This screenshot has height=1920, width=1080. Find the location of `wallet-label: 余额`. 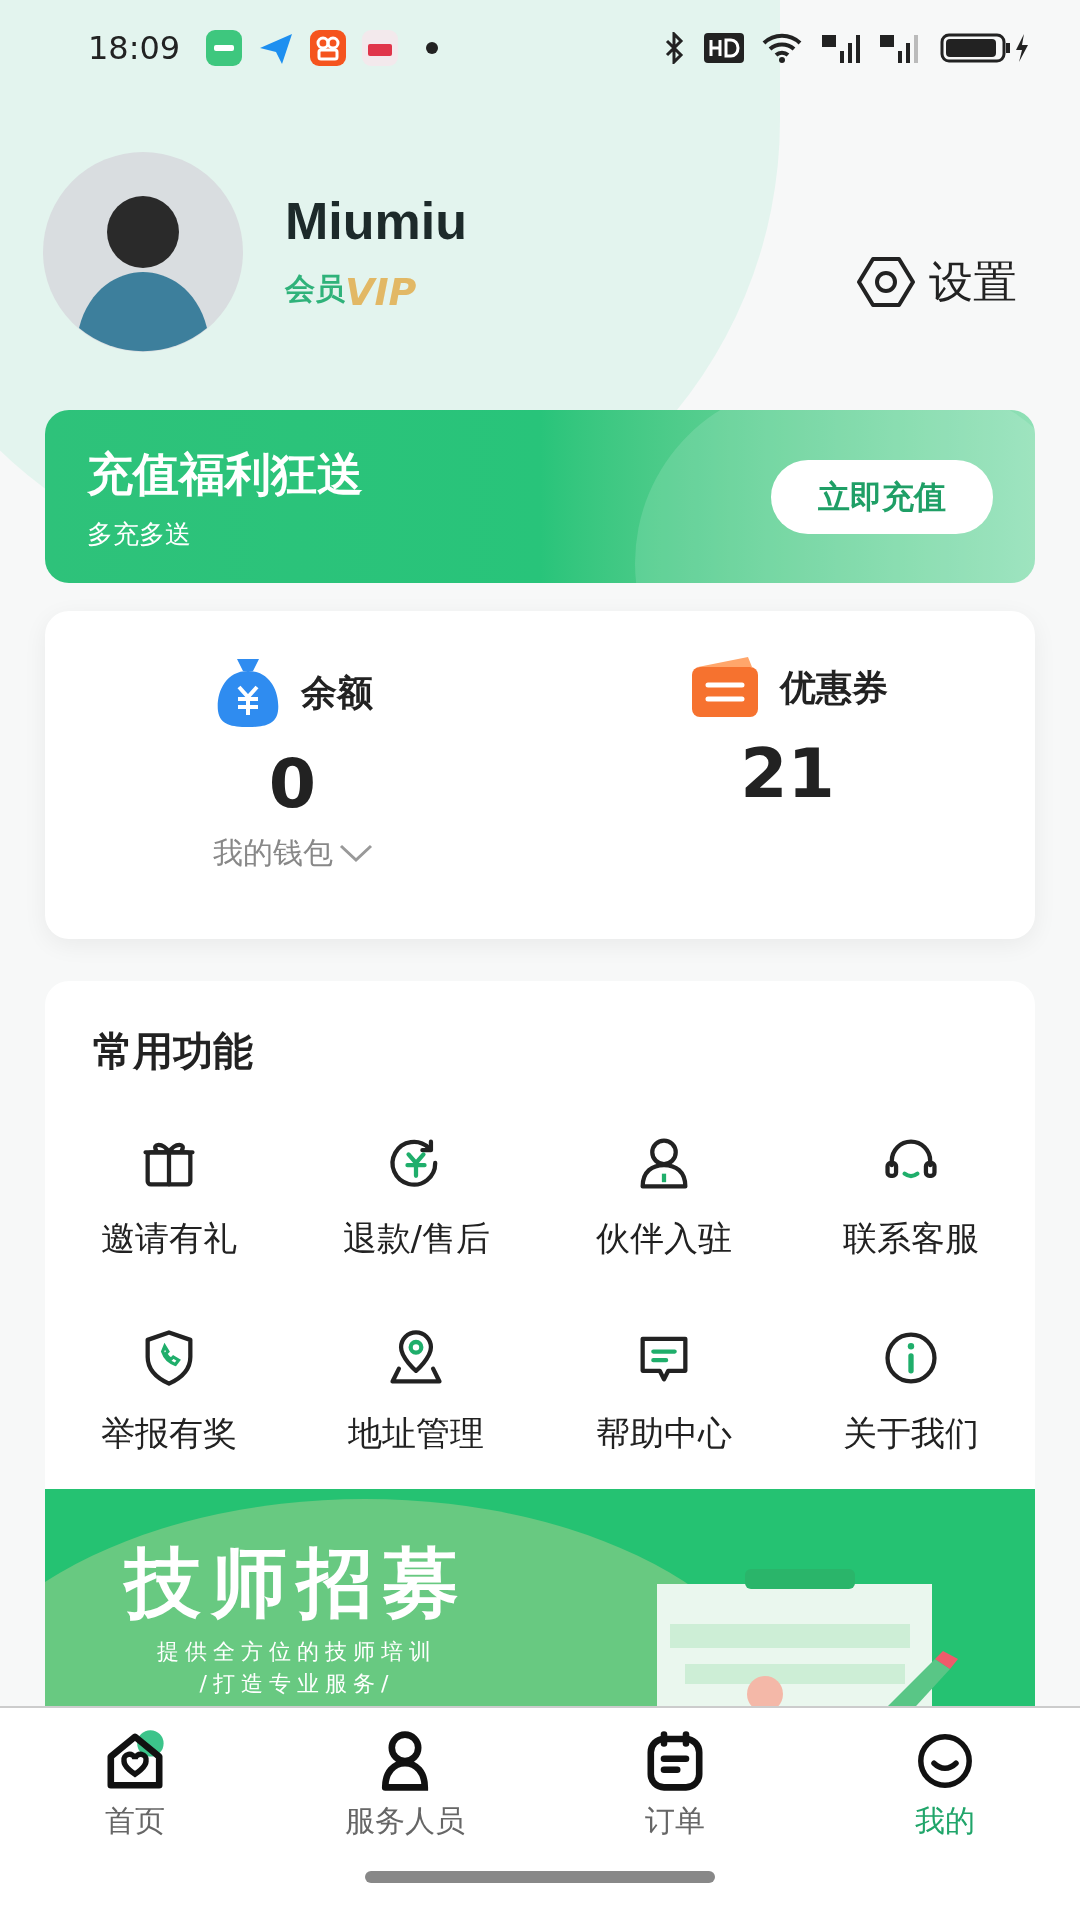

wallet-label: 余额 is located at coordinates (336, 693).